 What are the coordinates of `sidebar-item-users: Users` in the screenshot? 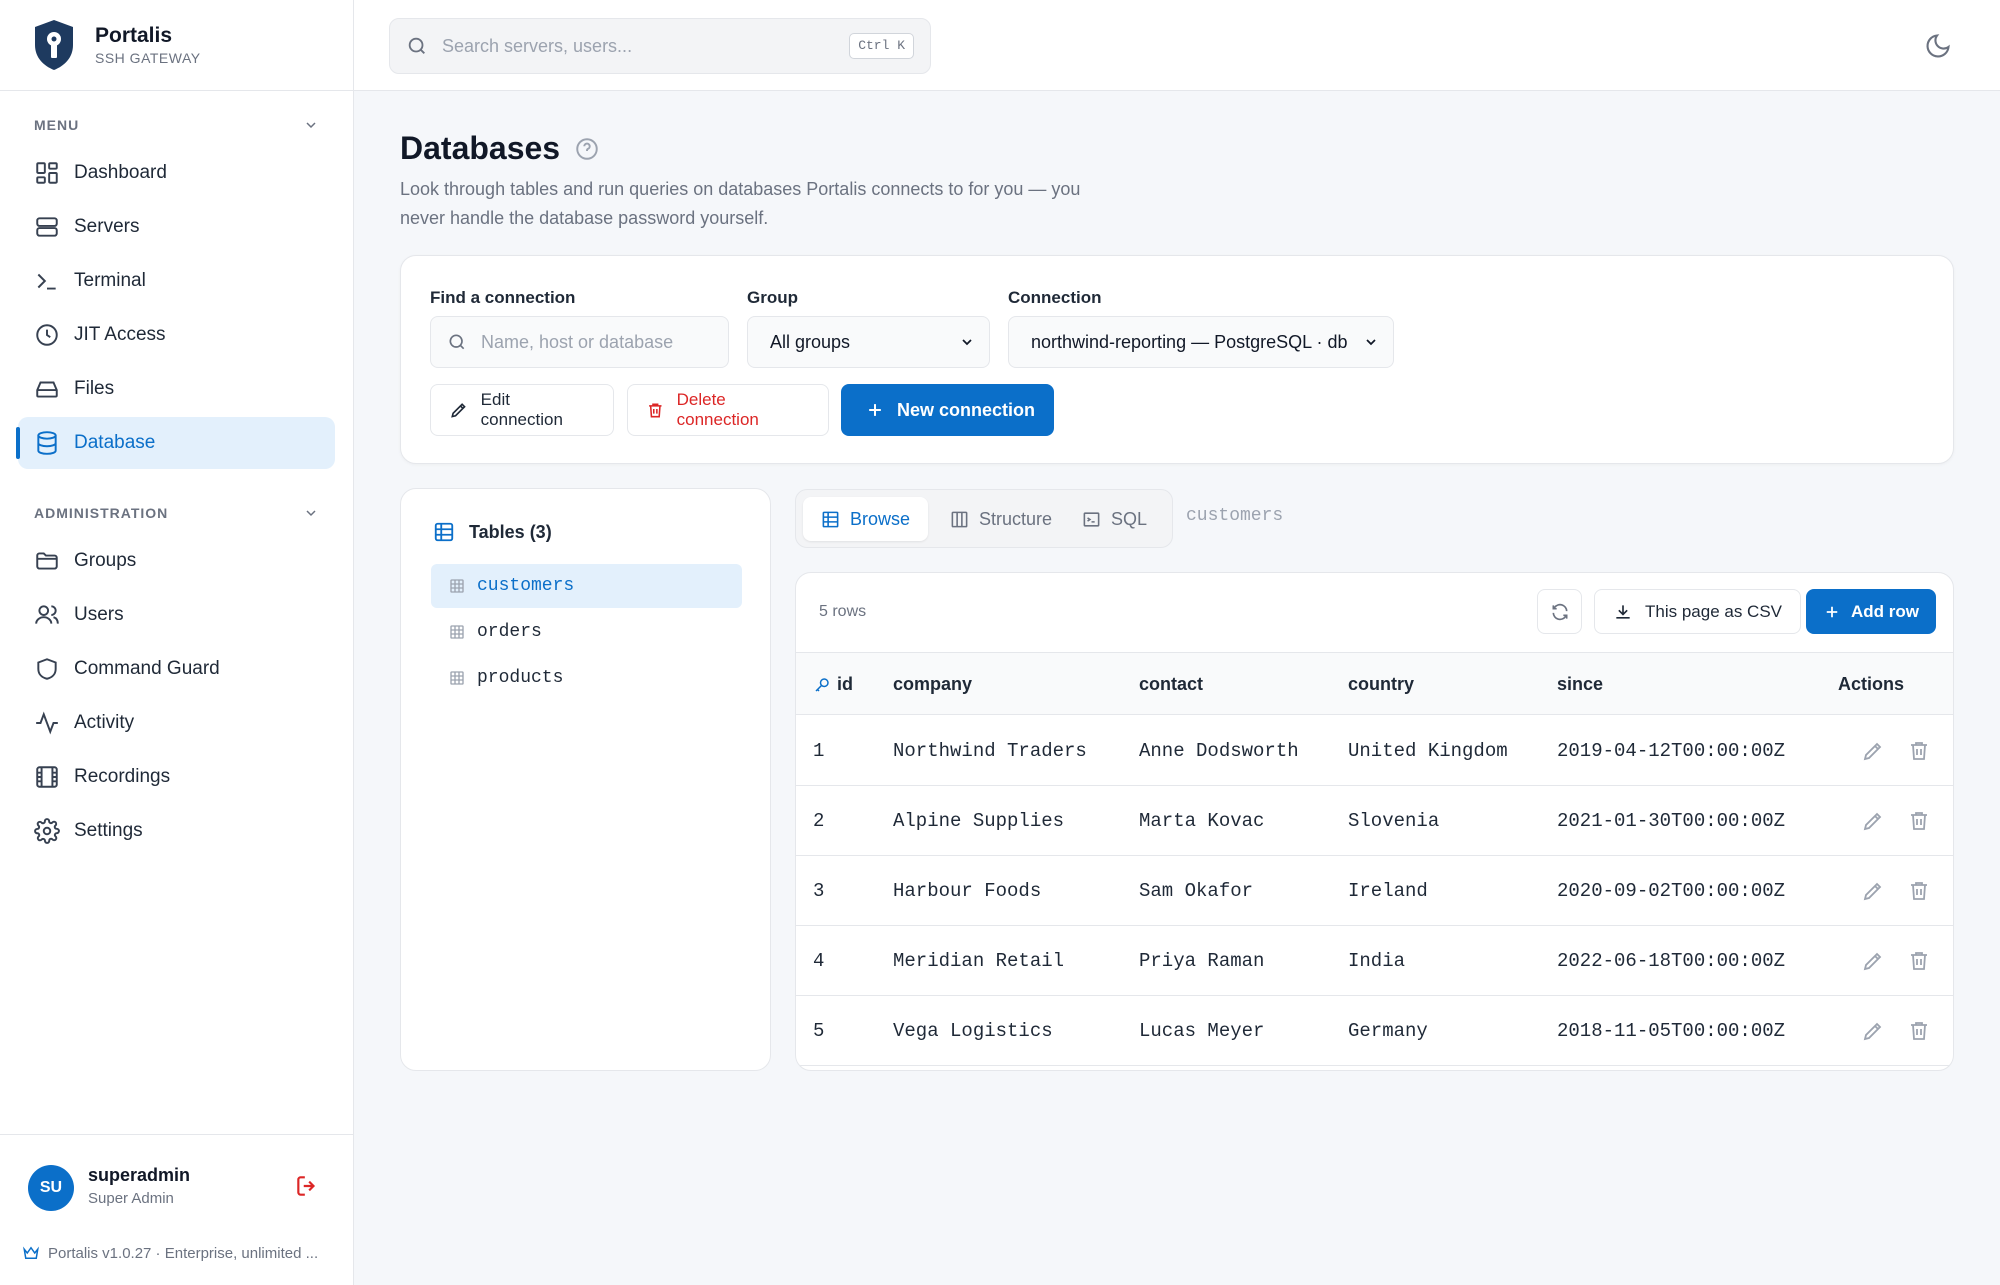 It's located at (176, 615).